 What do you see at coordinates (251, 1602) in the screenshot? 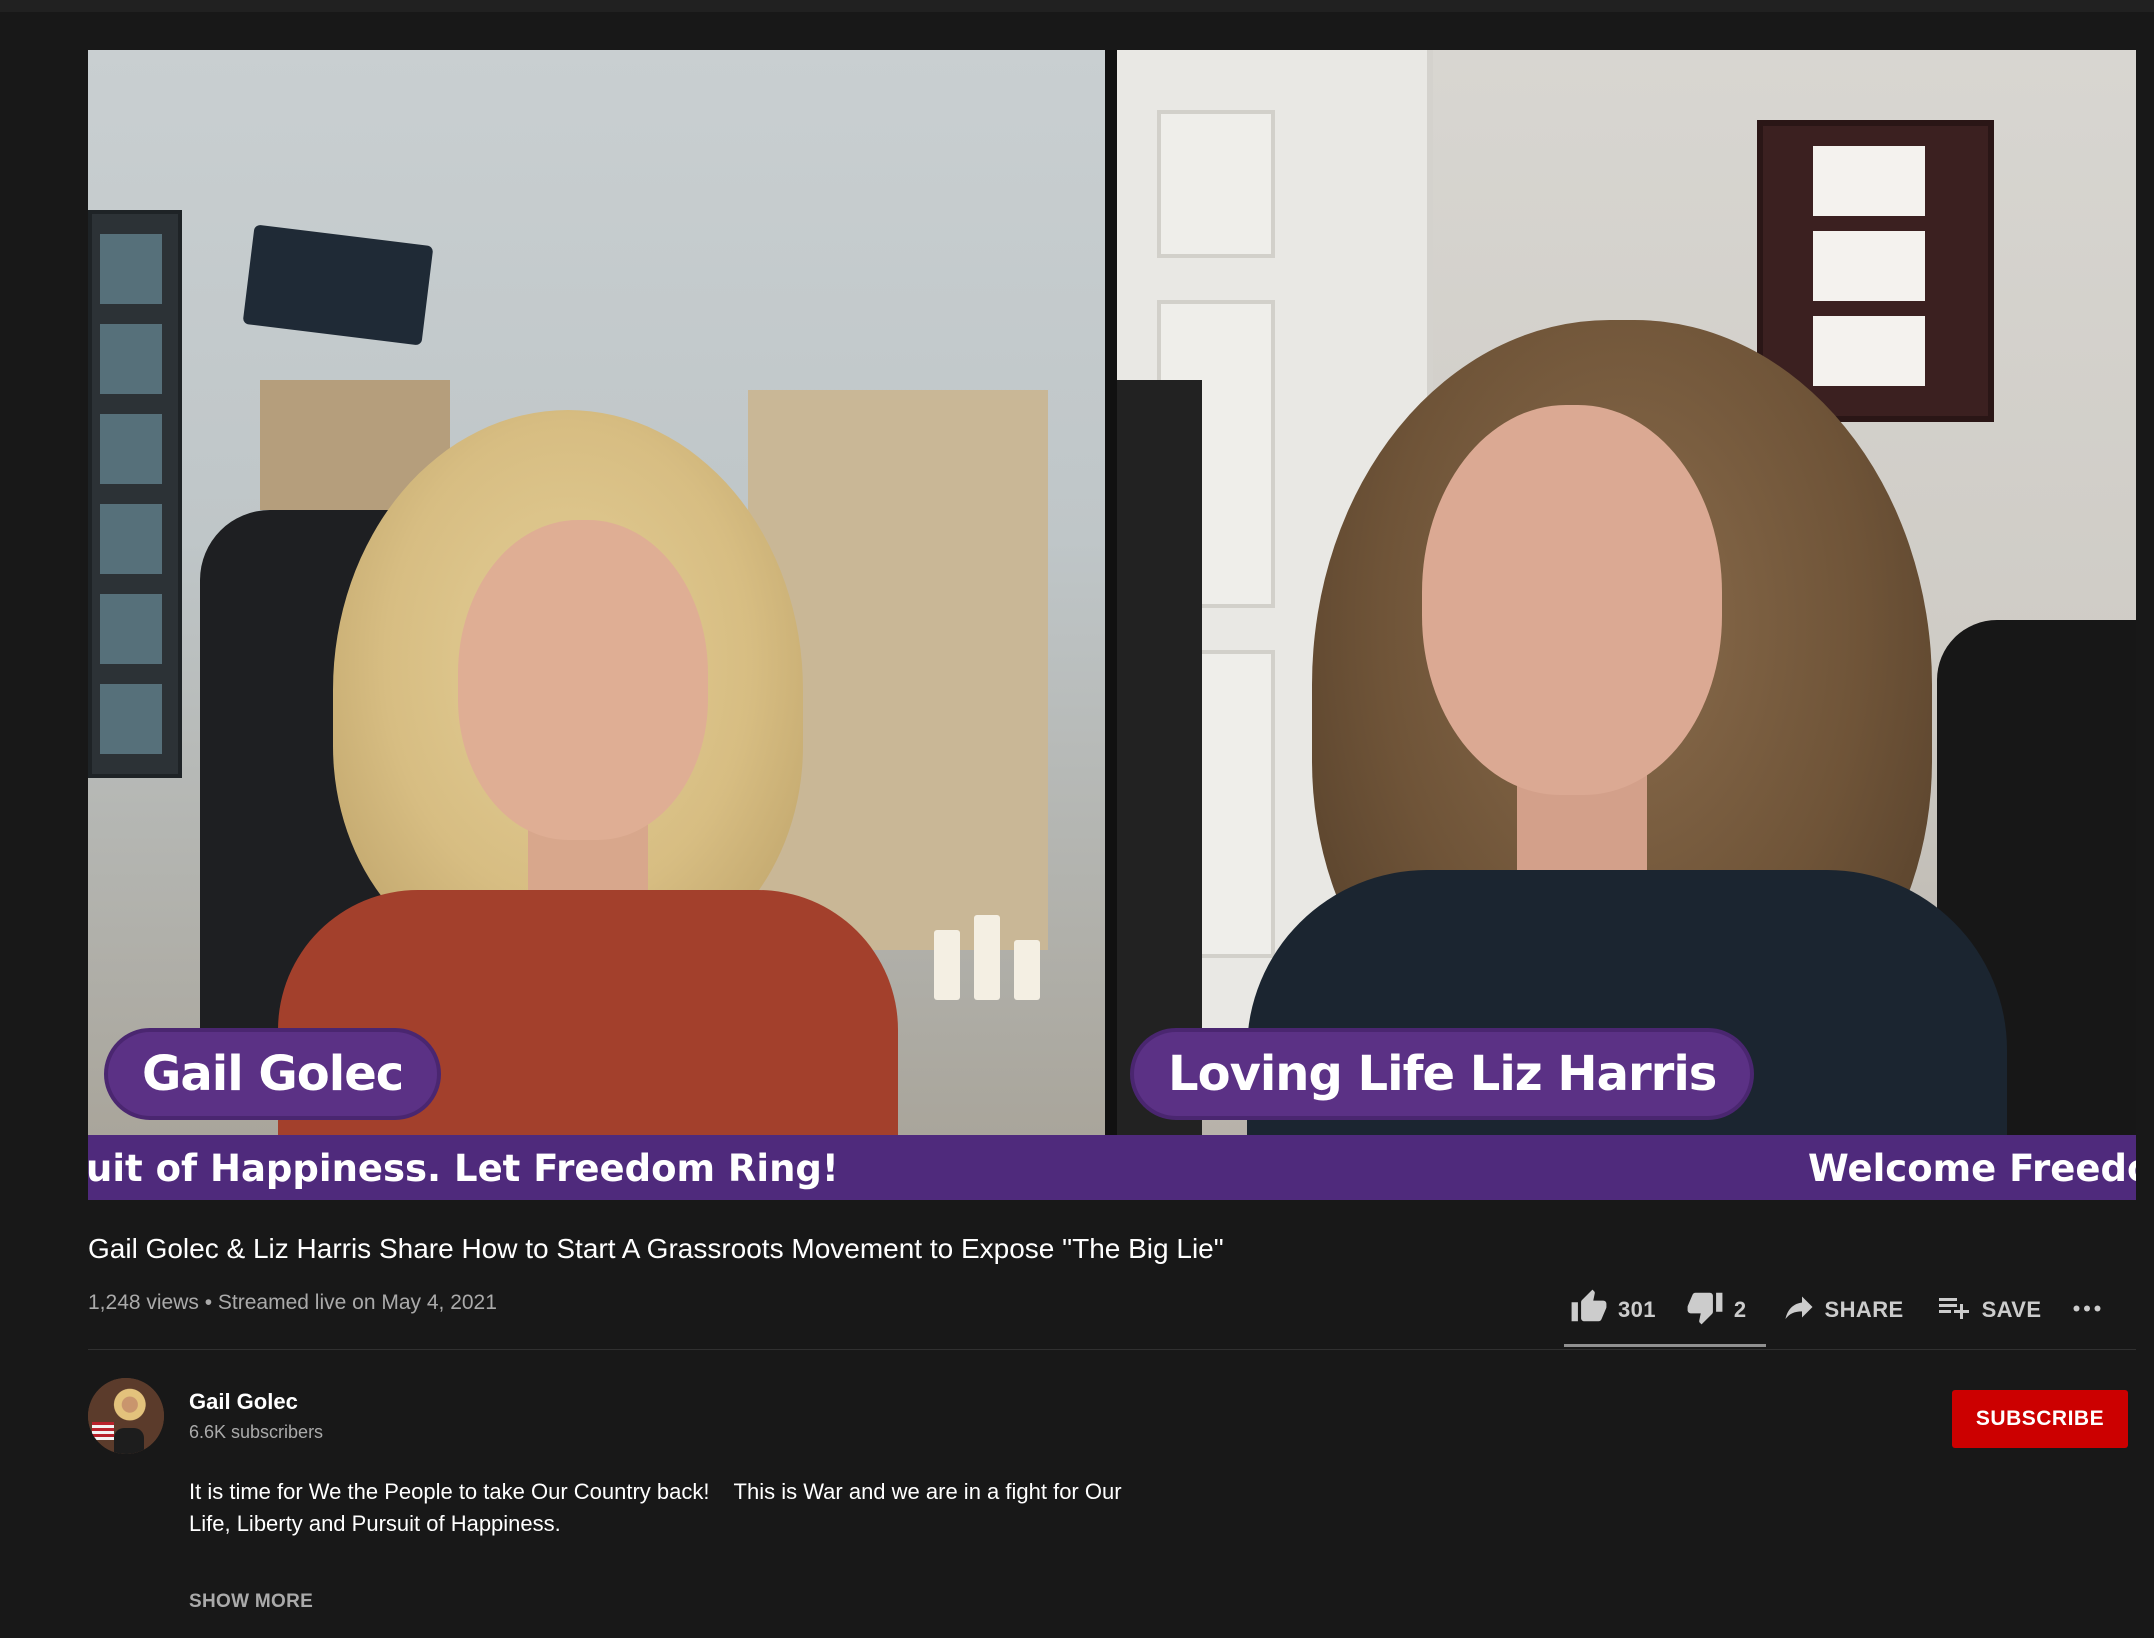
I see `show-more-button: SHOW MORE` at bounding box center [251, 1602].